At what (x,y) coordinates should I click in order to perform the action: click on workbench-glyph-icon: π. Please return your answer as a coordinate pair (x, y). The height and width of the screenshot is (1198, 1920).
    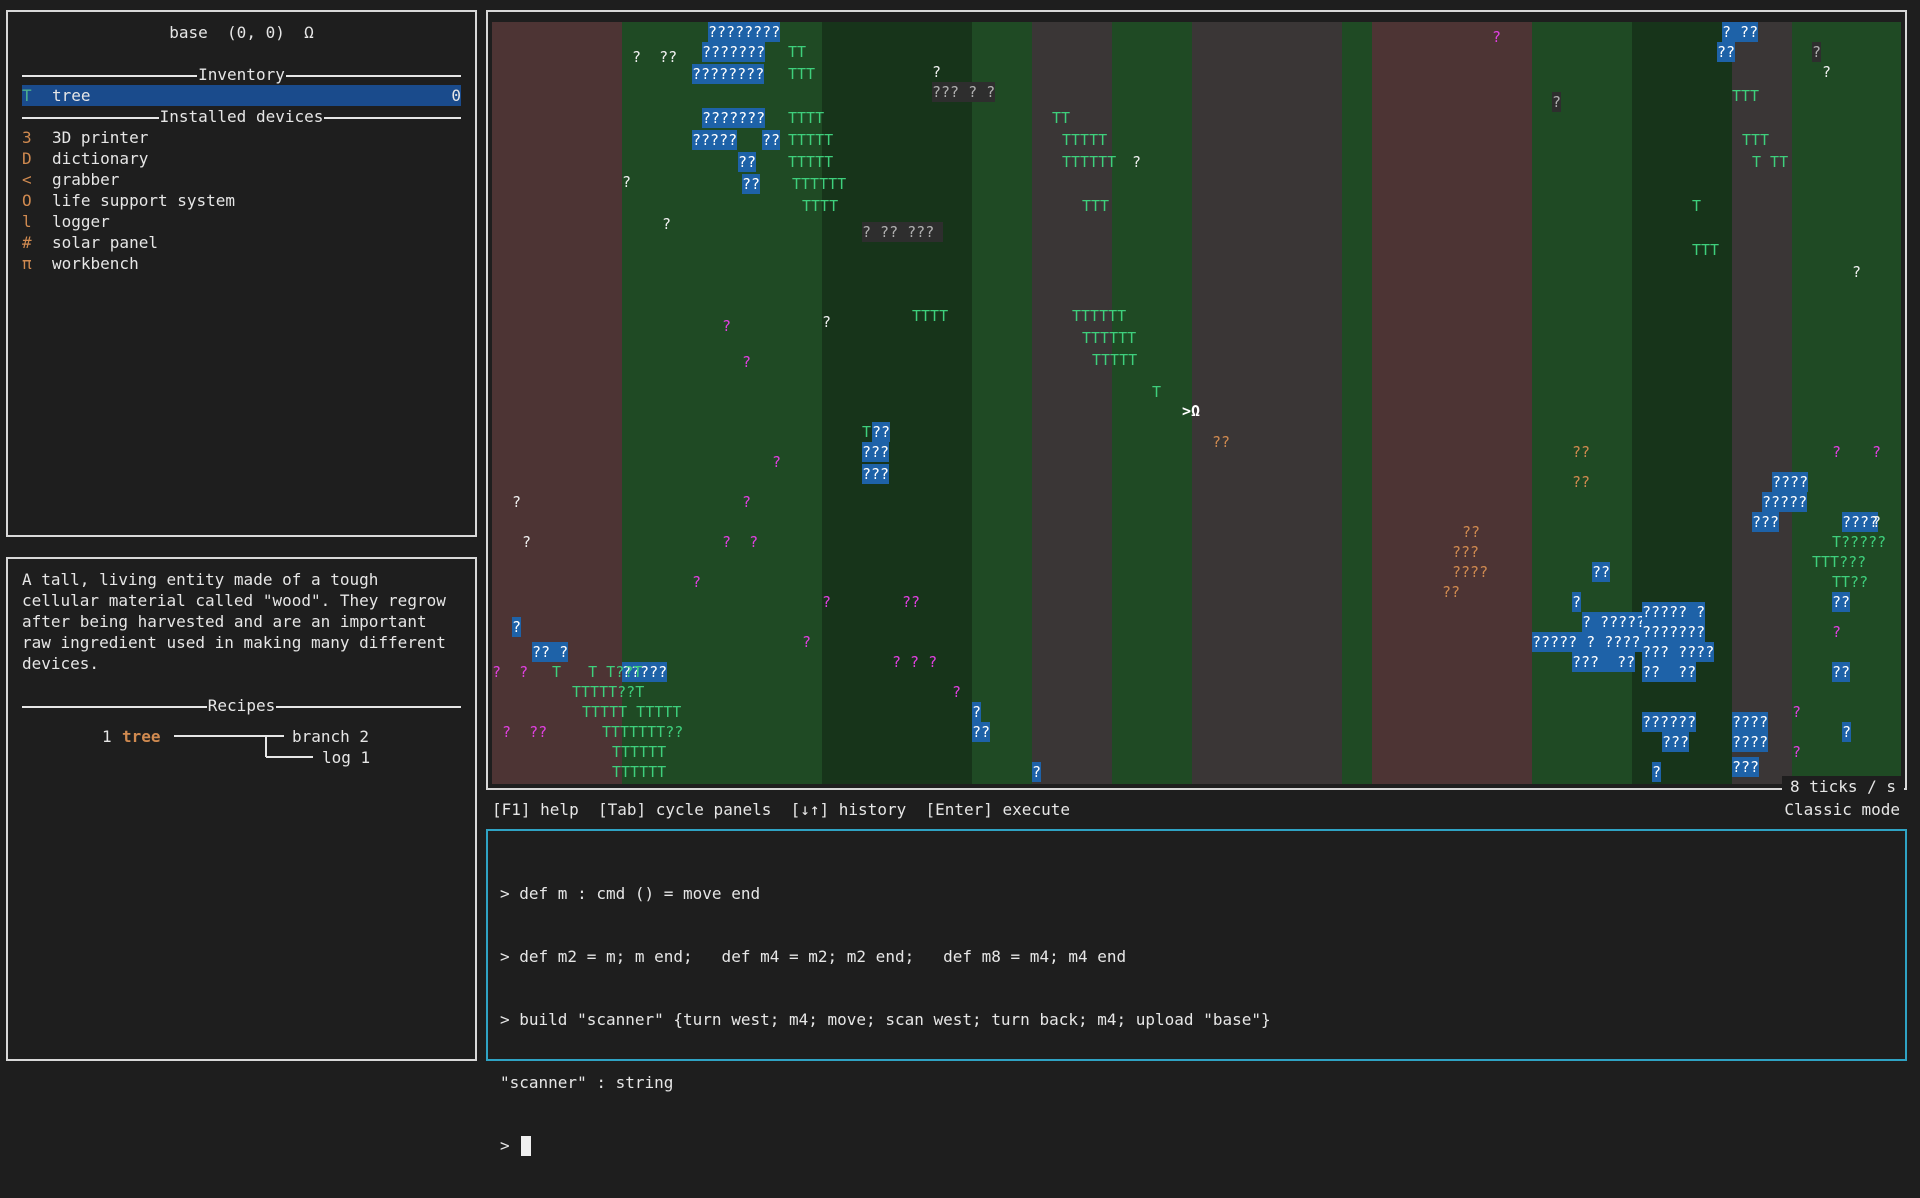
    Looking at the image, I should click on (27, 263).